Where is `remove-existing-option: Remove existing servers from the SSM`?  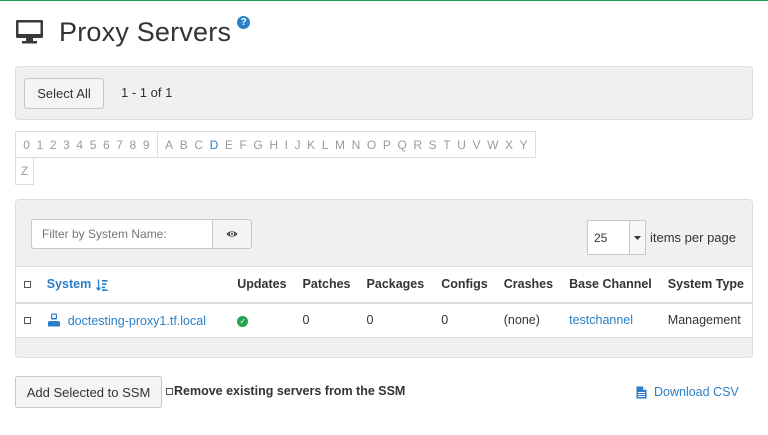
remove-existing-option: Remove existing servers from the SSM is located at coordinates (285, 391).